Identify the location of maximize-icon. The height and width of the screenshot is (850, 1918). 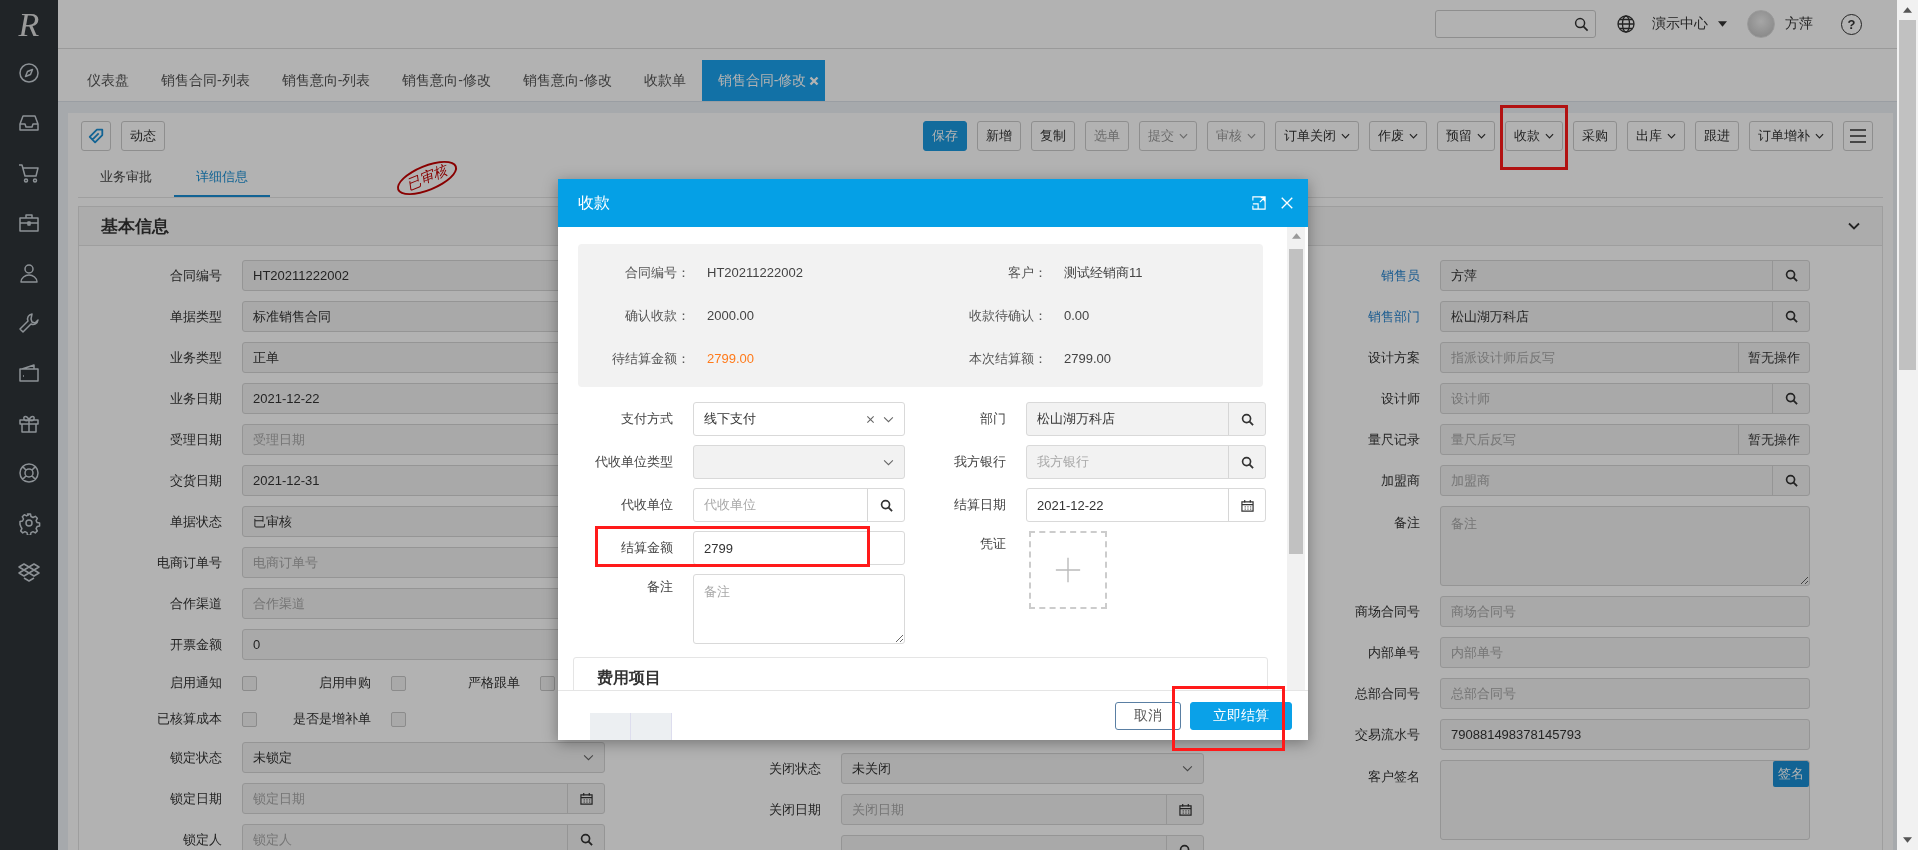
(1259, 203).